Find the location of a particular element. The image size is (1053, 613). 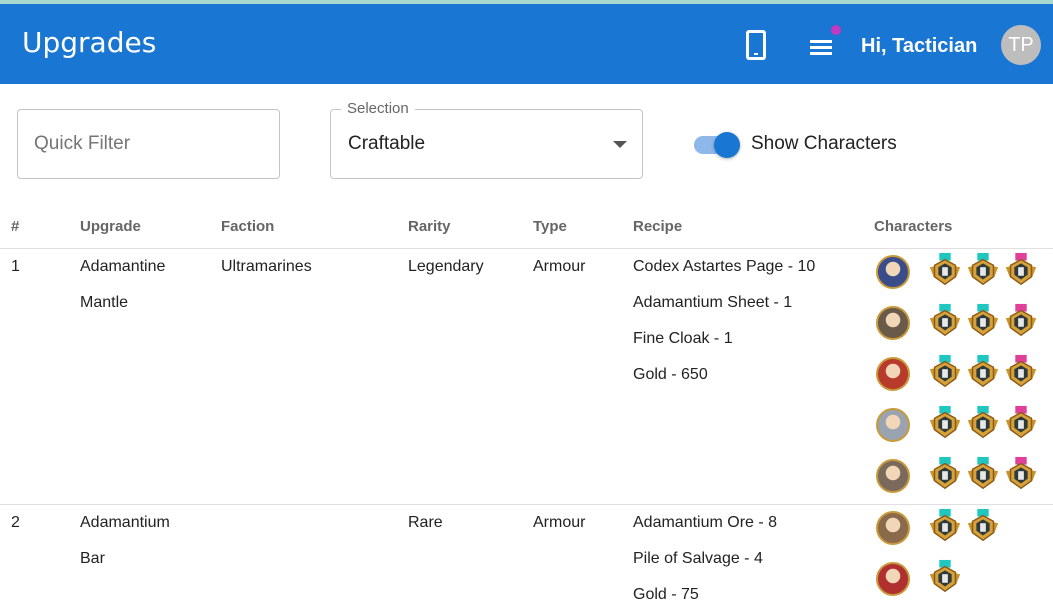

selection-label: Selection is located at coordinates (378, 108).